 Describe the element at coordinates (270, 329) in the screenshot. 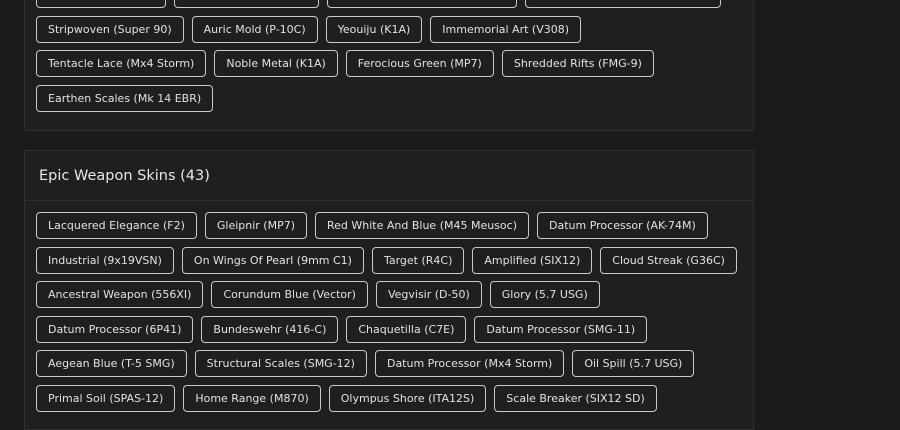

I see `weapon-skin-tag: Bundeswehr (416-C)` at that location.